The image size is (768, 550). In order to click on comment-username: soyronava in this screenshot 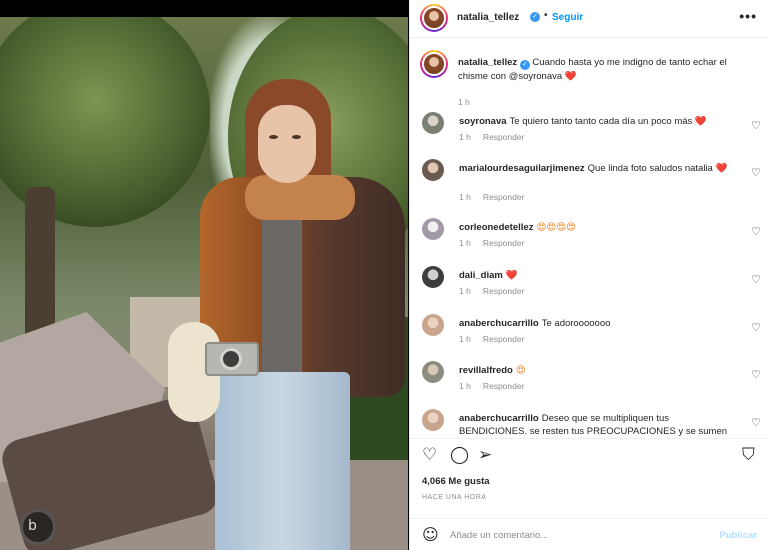, I will do `click(483, 121)`.